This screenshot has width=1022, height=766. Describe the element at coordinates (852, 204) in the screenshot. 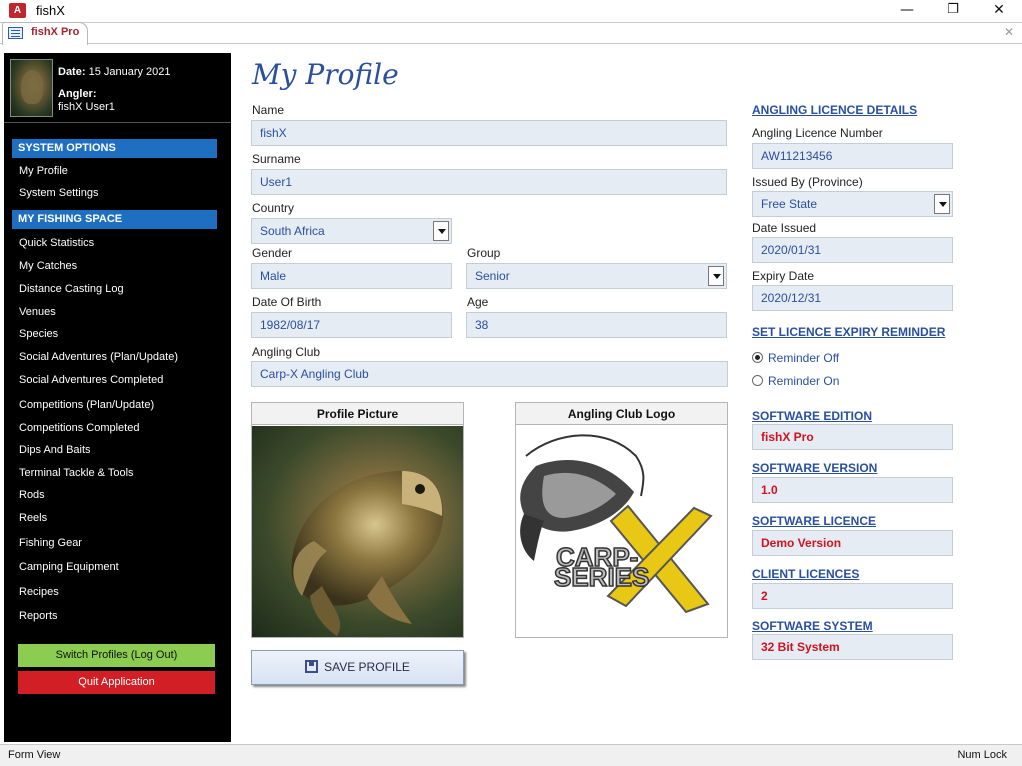

I see `issued-by-select: Free State` at that location.